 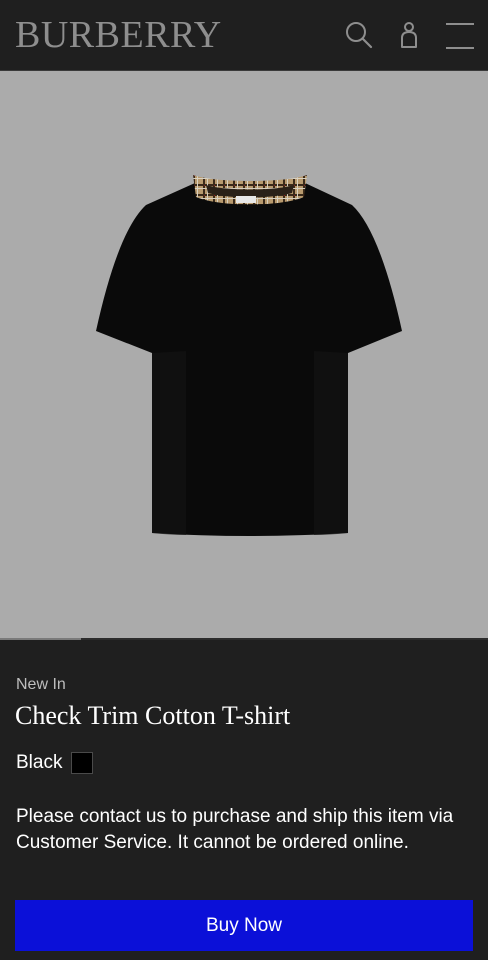 I want to click on site-header: BURBERRY, so click(x=244, y=35).